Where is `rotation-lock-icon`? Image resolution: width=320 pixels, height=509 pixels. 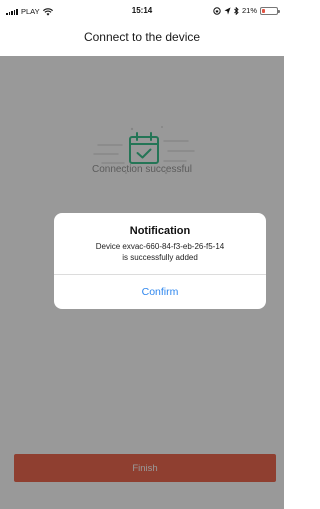
rotation-lock-icon is located at coordinates (217, 10).